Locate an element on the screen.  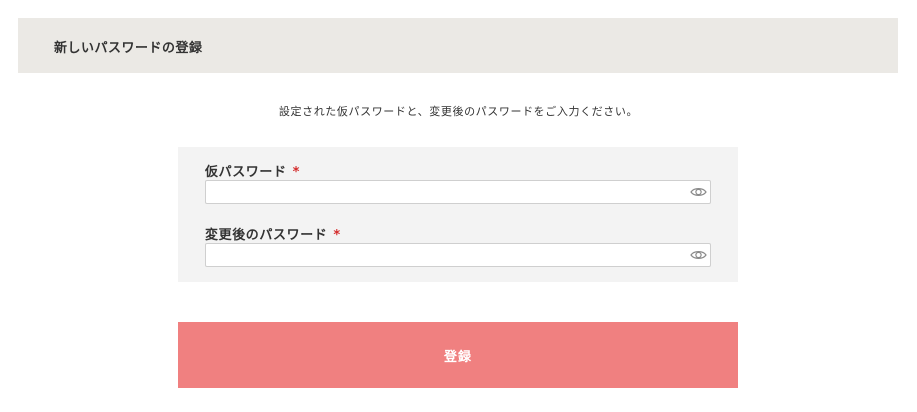
temp-password-input is located at coordinates (447, 192).